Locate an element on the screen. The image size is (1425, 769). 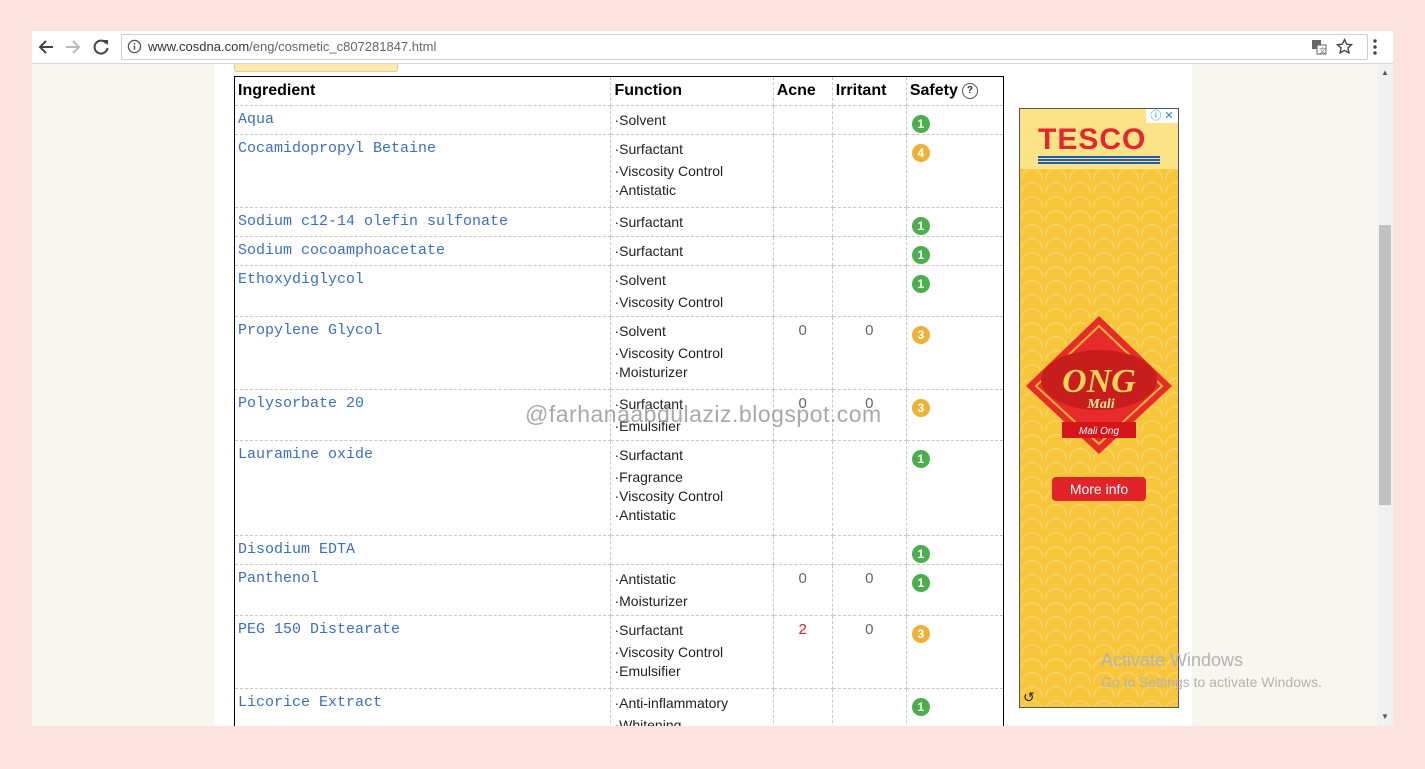
scroll-up-icon: ▲ is located at coordinates (1385, 72).